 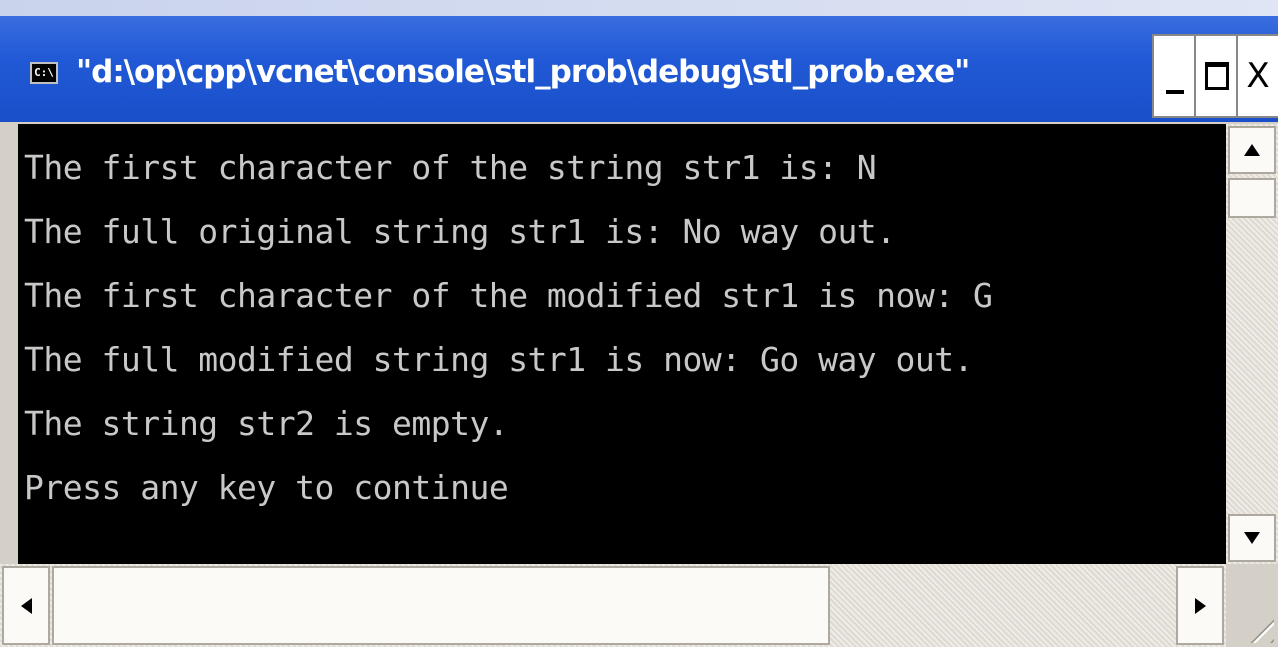 What do you see at coordinates (1175, 92) in the screenshot?
I see `minimize-icon` at bounding box center [1175, 92].